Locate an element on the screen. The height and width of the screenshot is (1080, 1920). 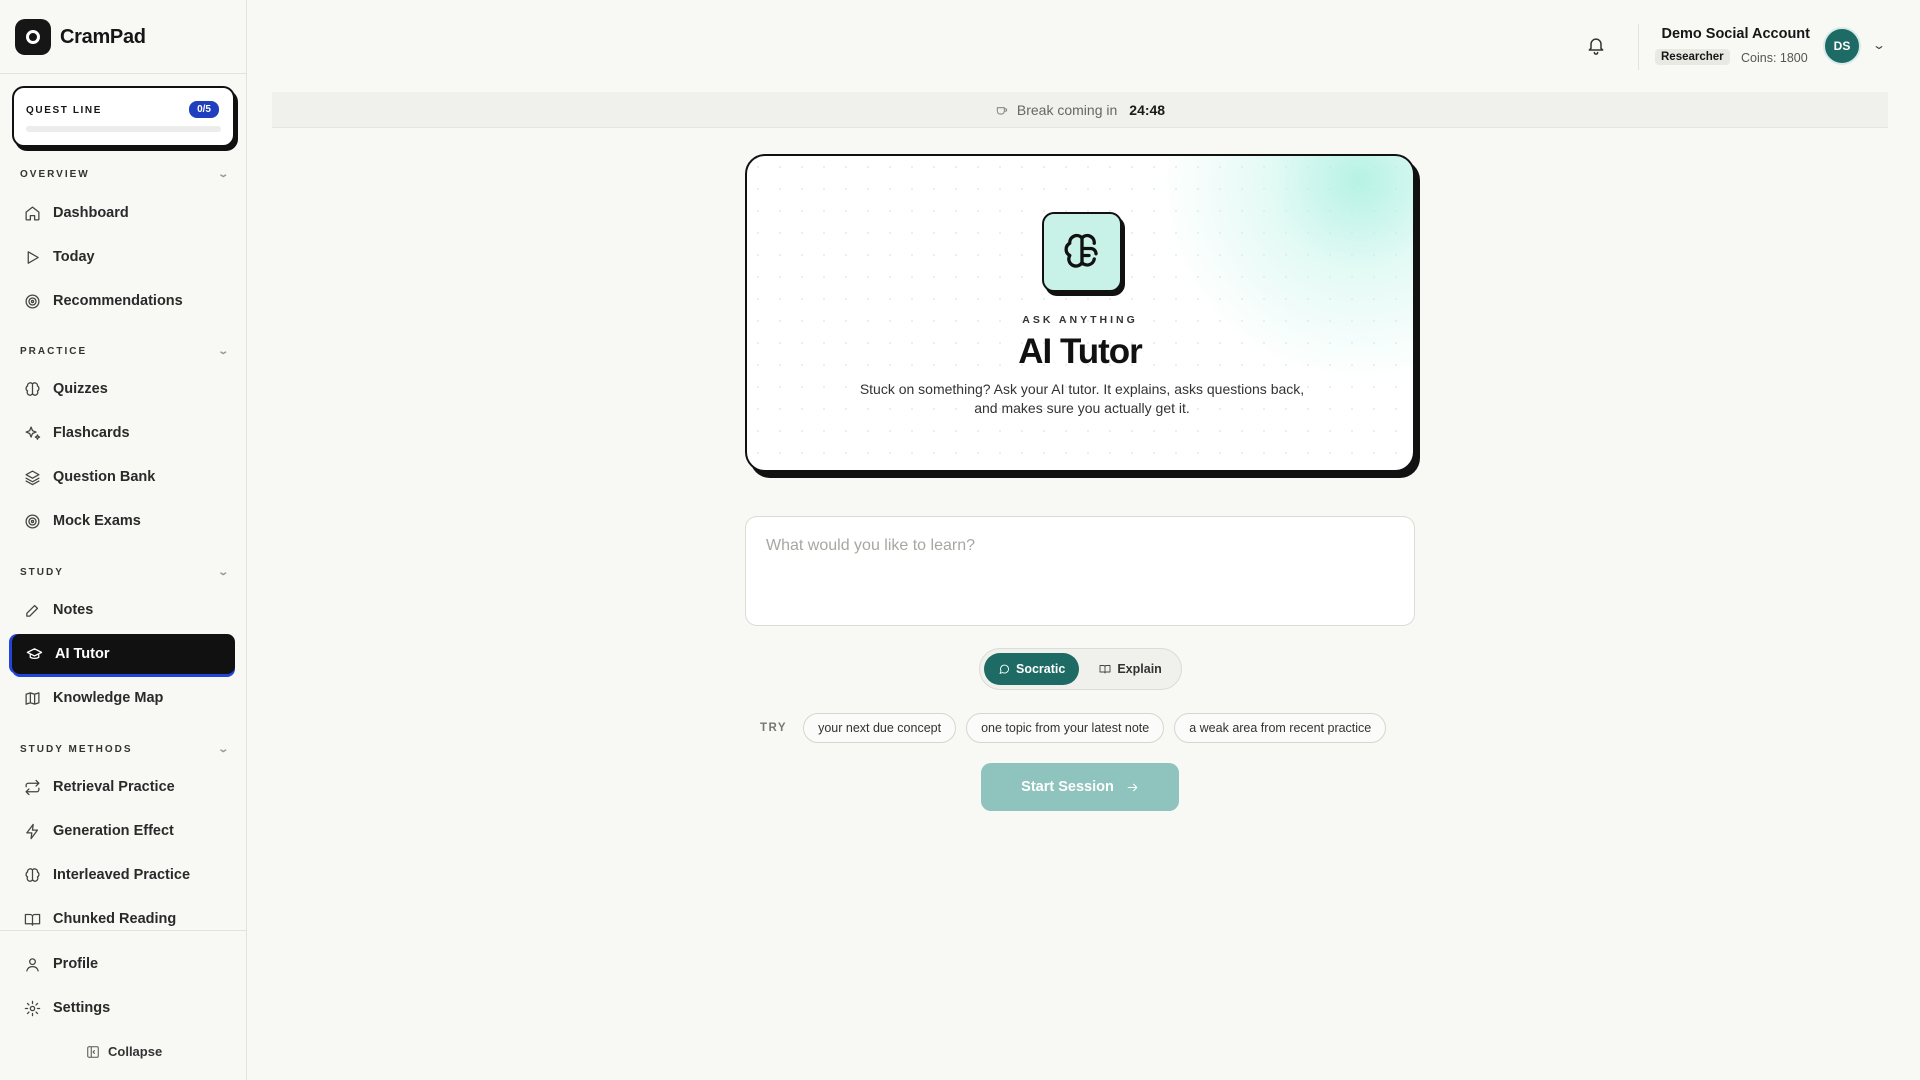
bell-icon is located at coordinates (1596, 46).